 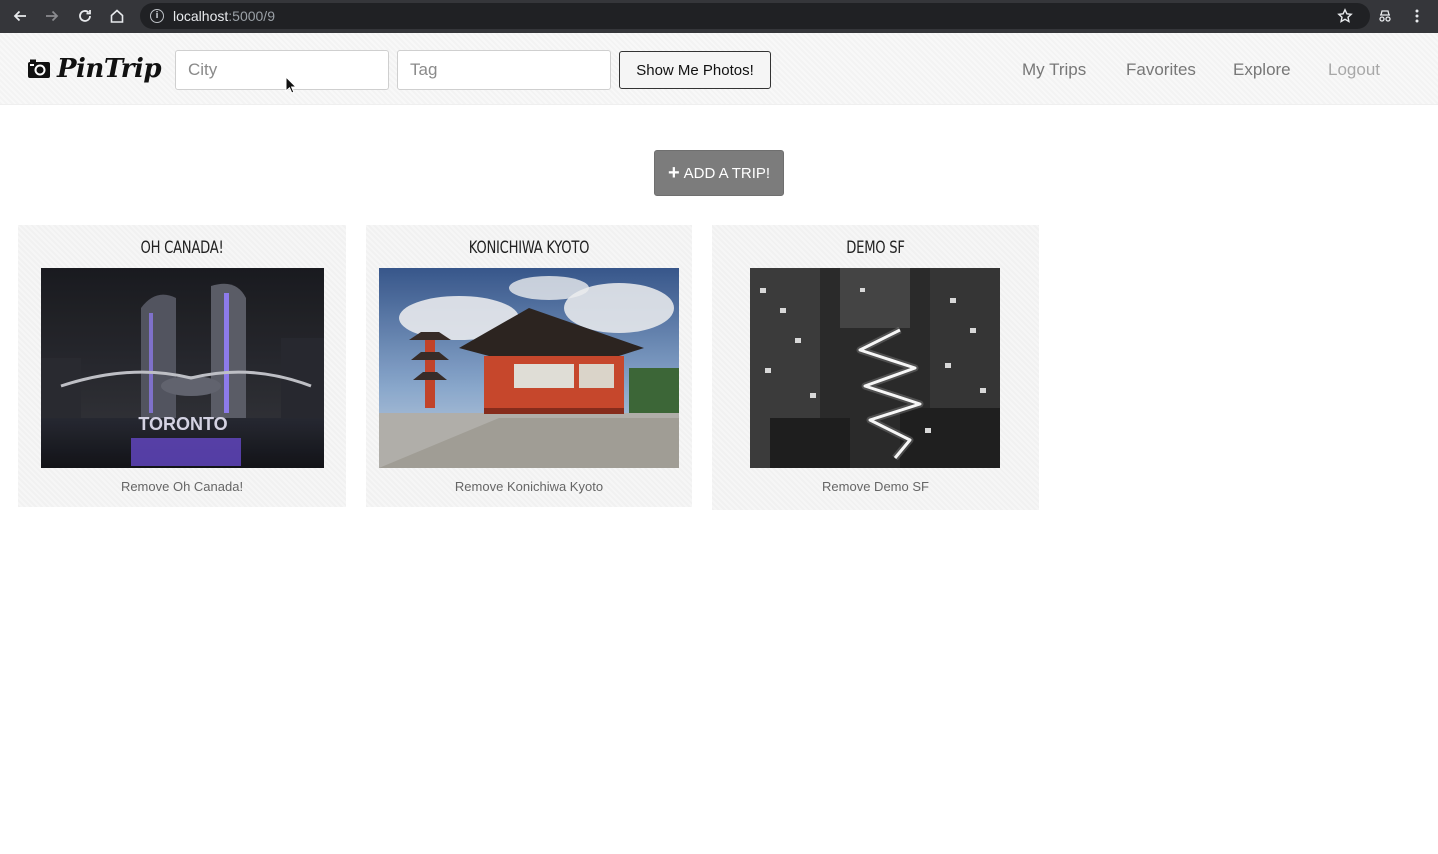 What do you see at coordinates (727, 173) in the screenshot?
I see `add-trip-label: ADD A TRIP!` at bounding box center [727, 173].